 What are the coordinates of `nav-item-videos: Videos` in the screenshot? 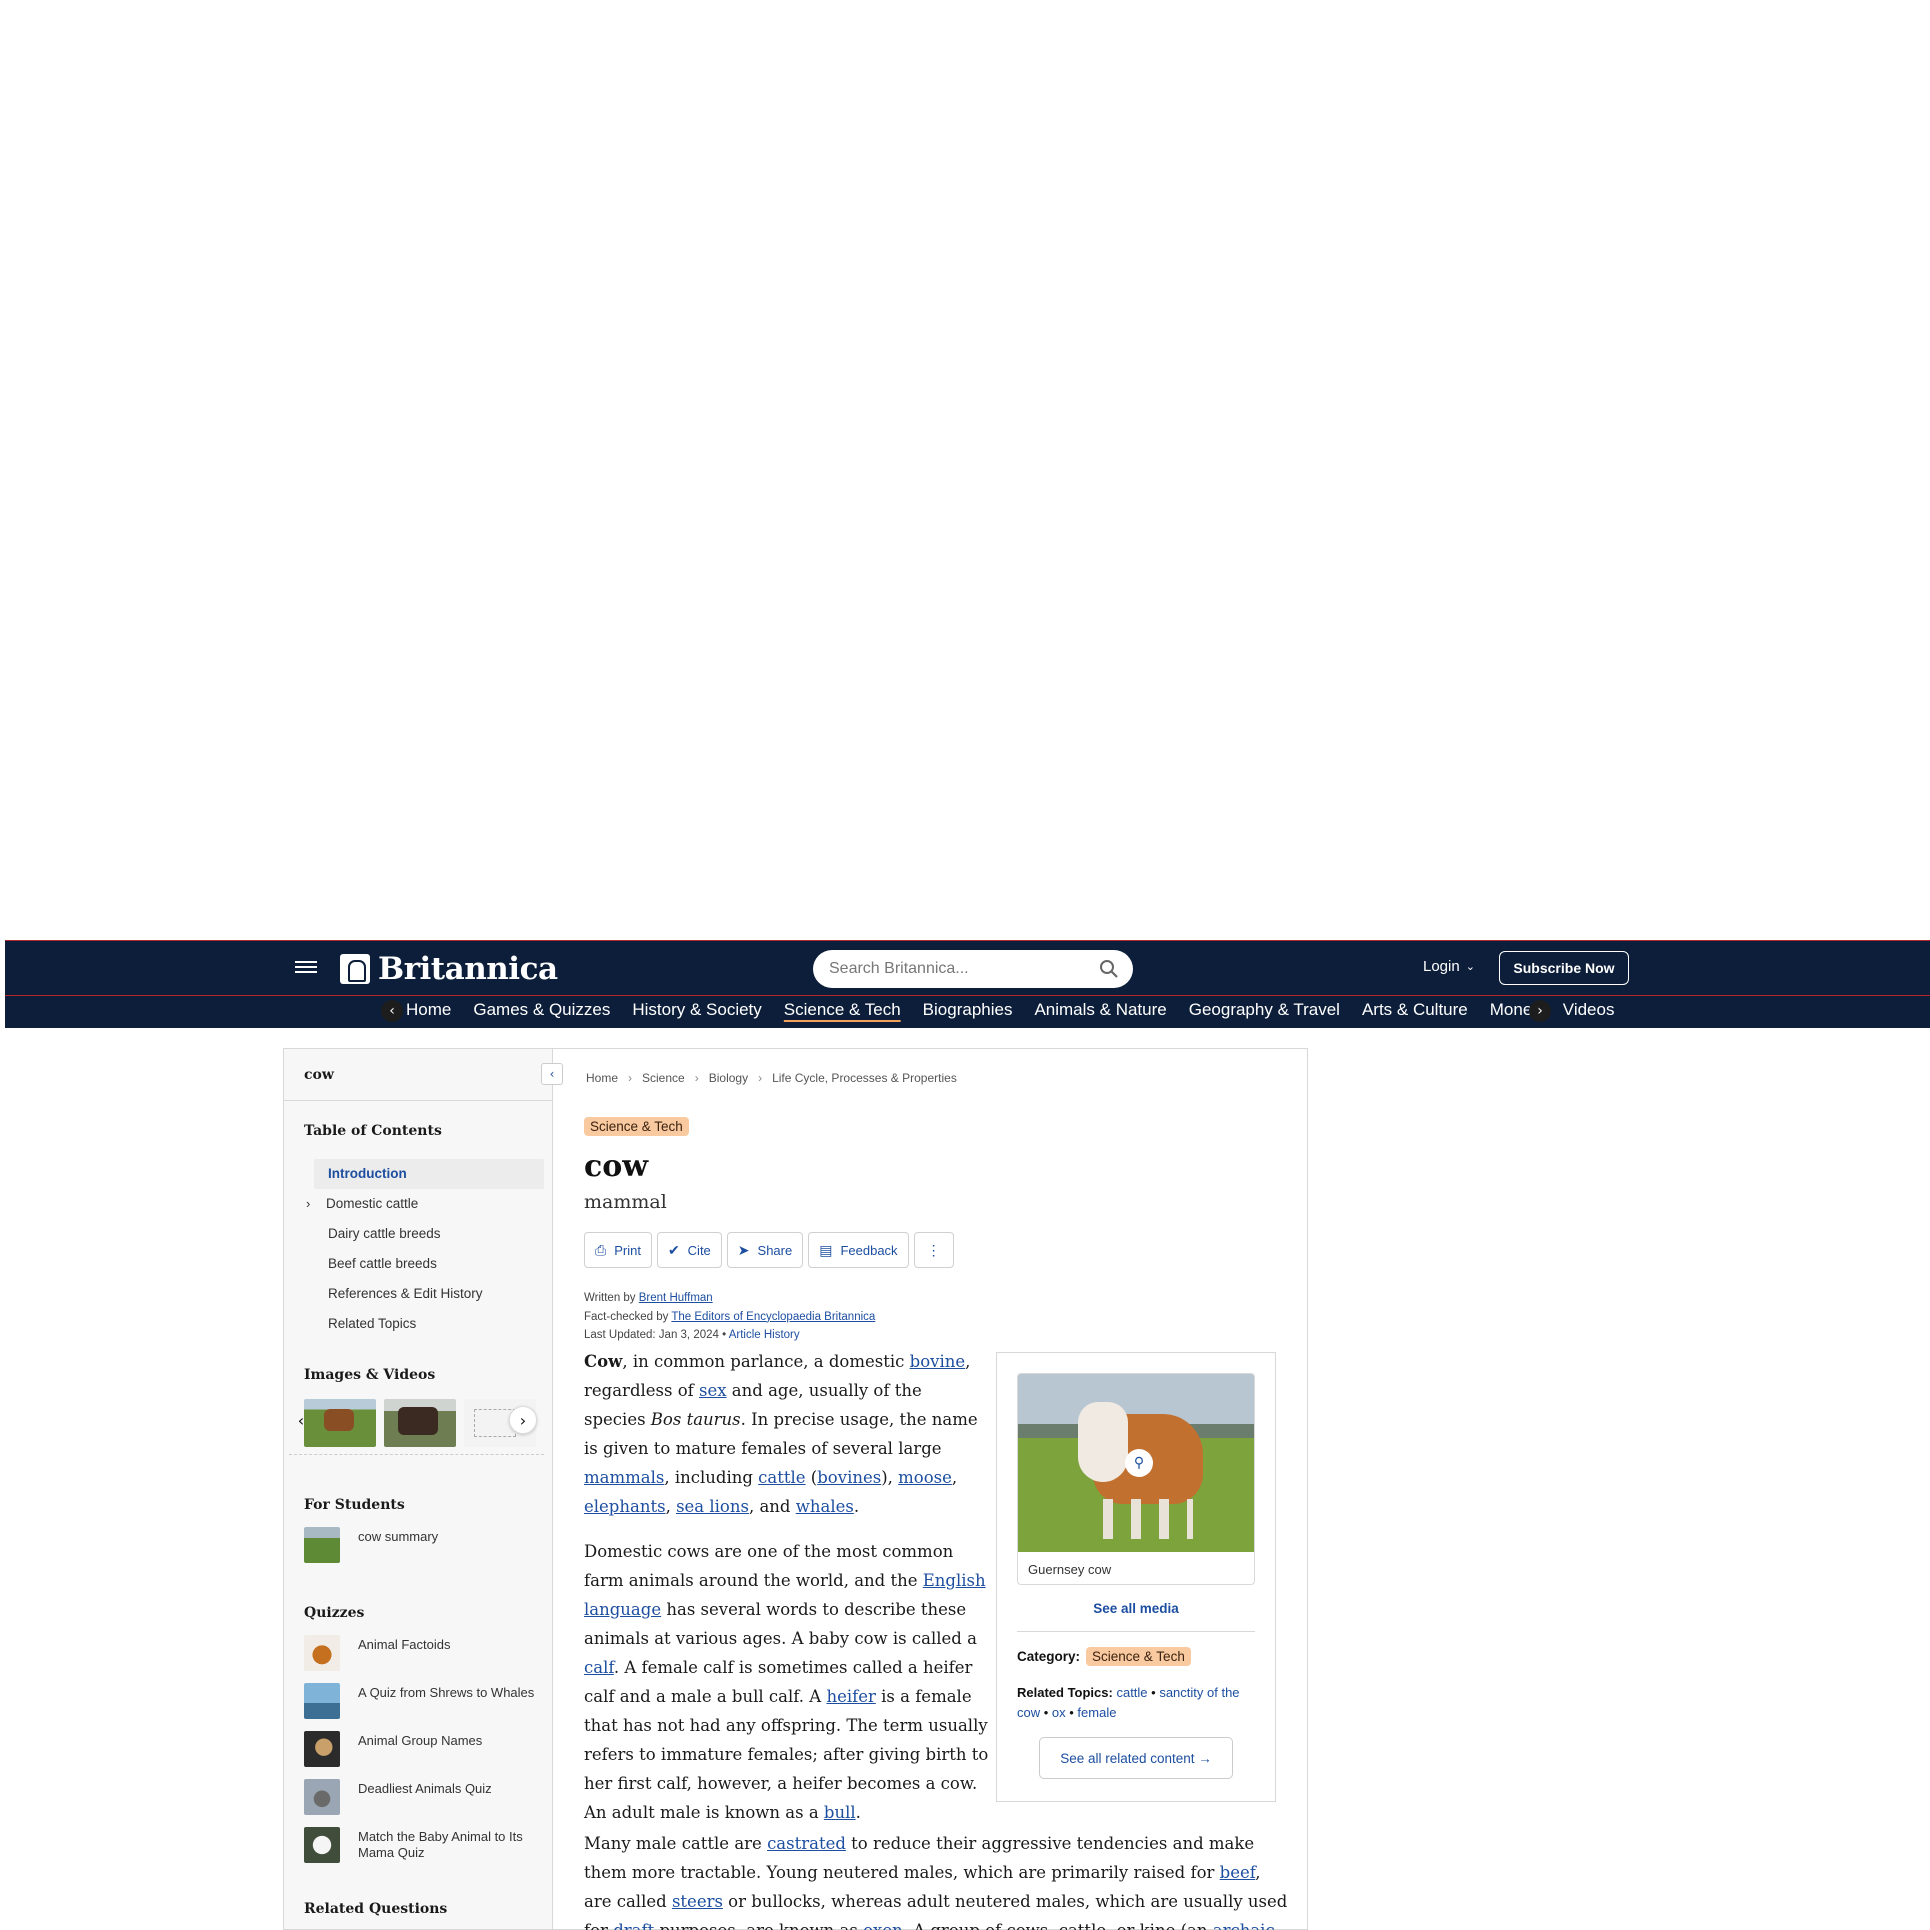 It's located at (1589, 1010).